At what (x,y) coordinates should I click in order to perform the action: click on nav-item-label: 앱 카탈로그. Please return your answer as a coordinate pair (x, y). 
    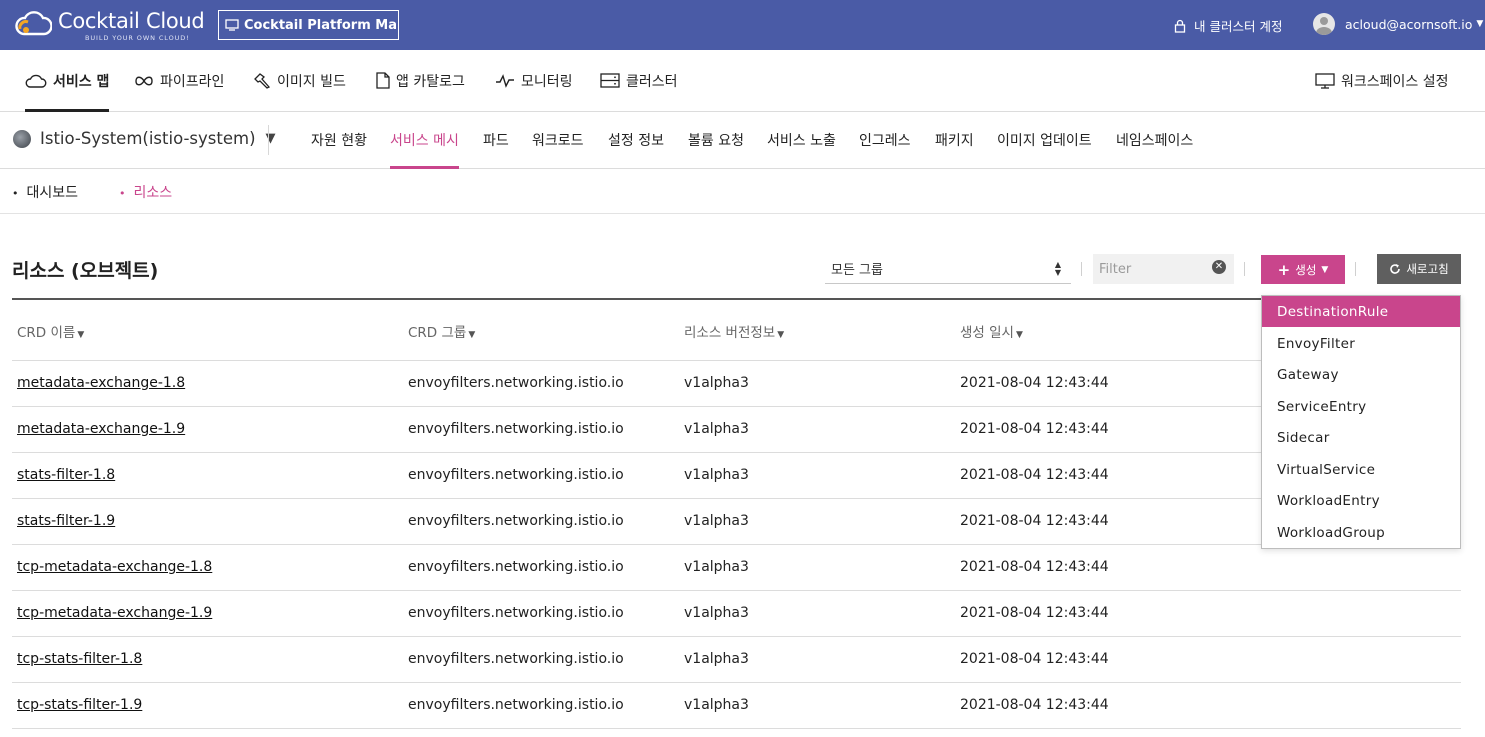
    Looking at the image, I should click on (430, 81).